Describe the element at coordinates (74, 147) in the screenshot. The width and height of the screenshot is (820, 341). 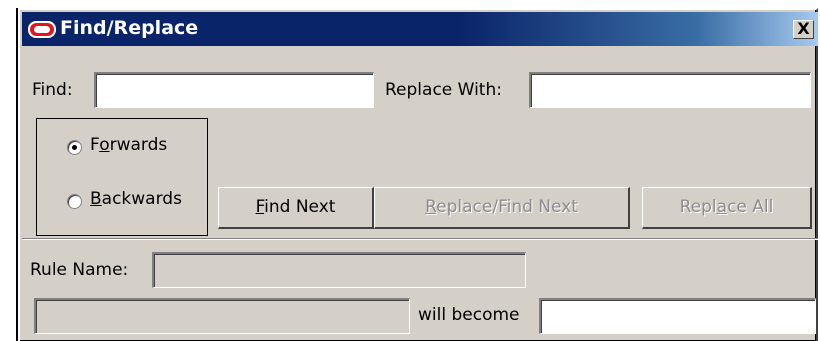
I see `forwards-radio` at that location.